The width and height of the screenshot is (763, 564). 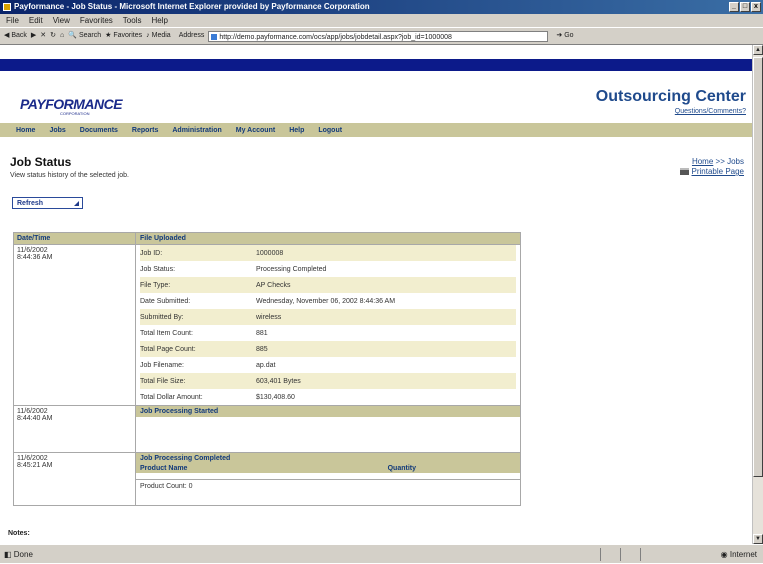 I want to click on page-icon, so click(x=214, y=36).